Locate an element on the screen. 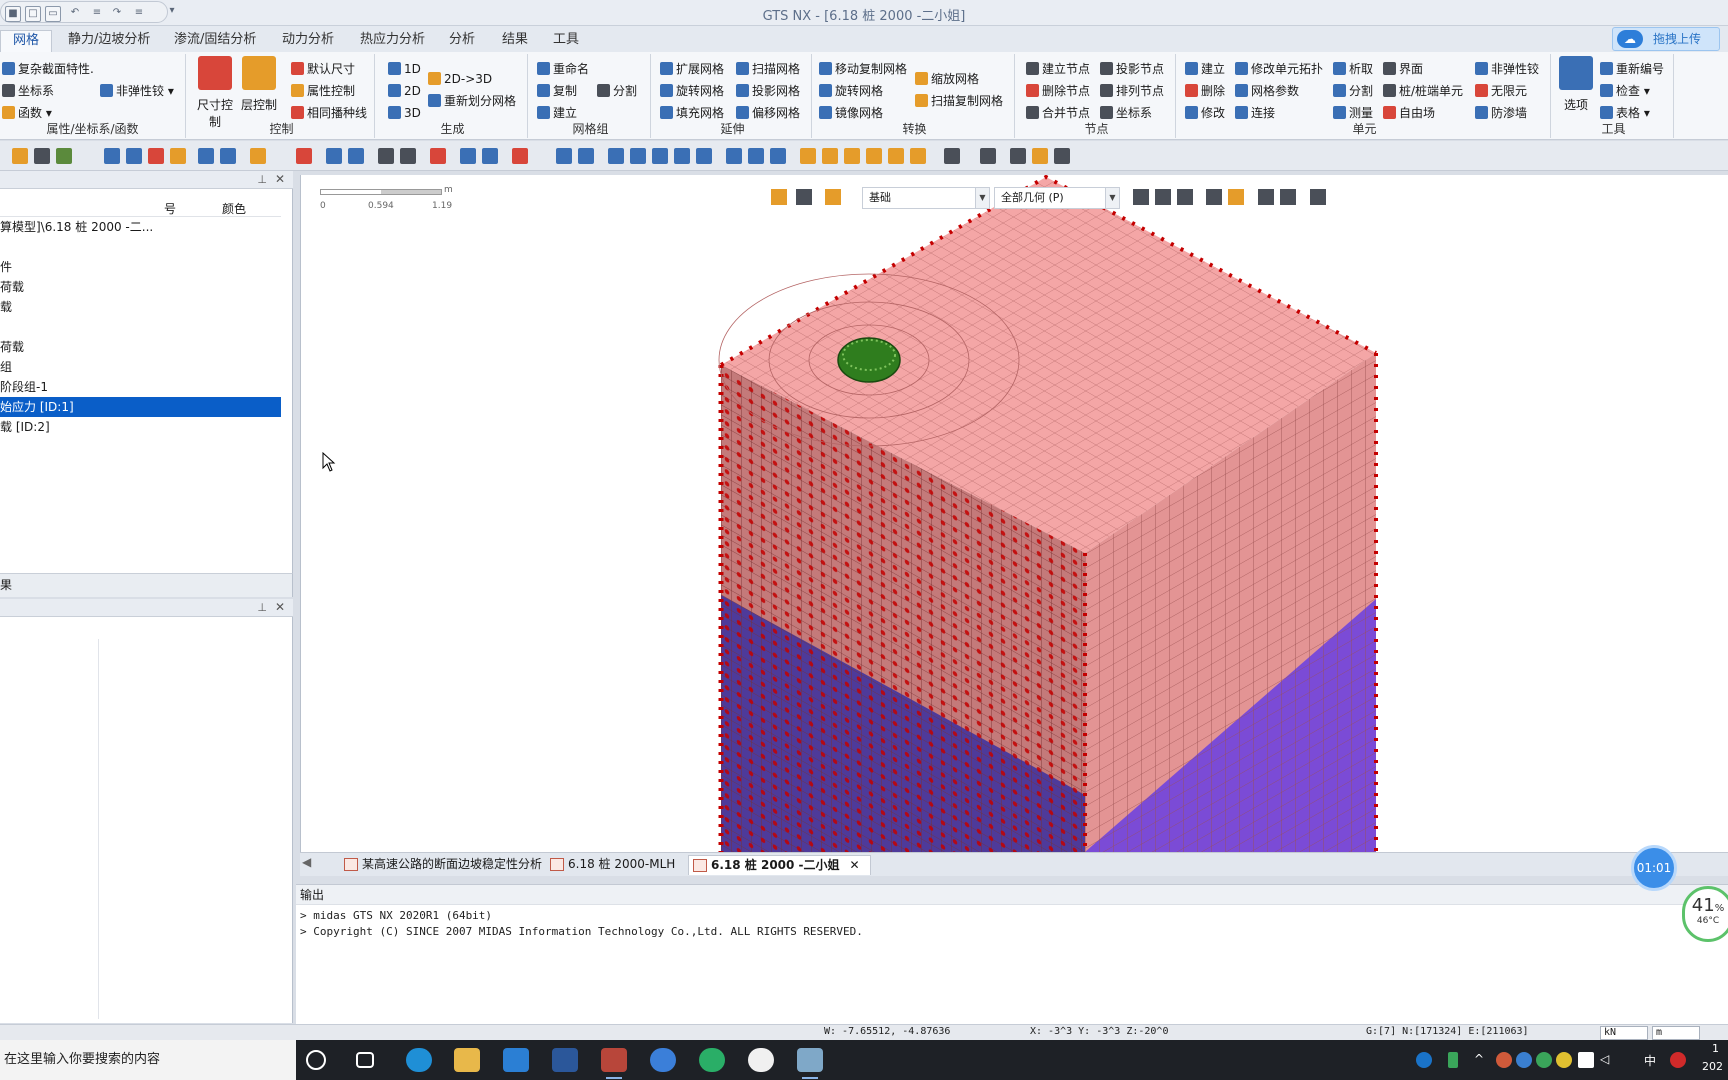 The height and width of the screenshot is (1080, 1728). default-size-button: 默认尺寸 is located at coordinates (323, 69).